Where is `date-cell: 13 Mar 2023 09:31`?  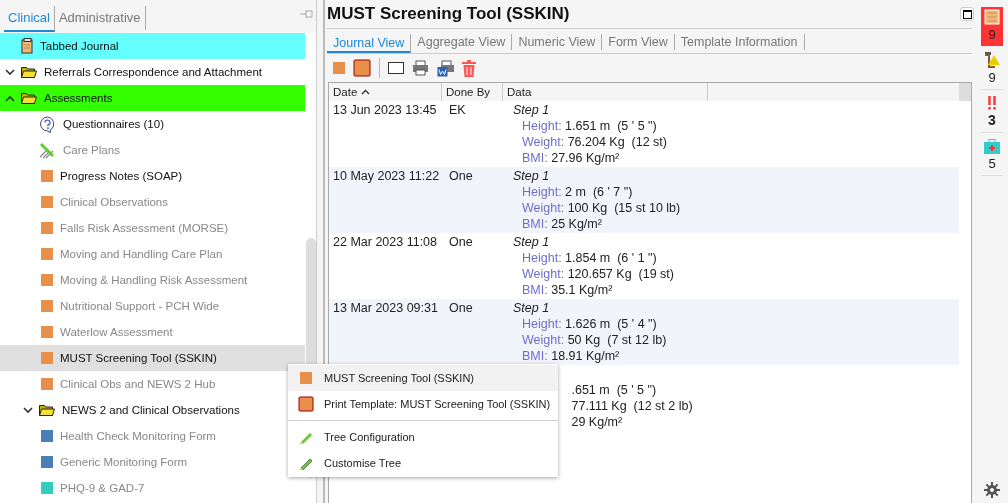
date-cell: 13 Mar 2023 09:31 is located at coordinates (385, 308).